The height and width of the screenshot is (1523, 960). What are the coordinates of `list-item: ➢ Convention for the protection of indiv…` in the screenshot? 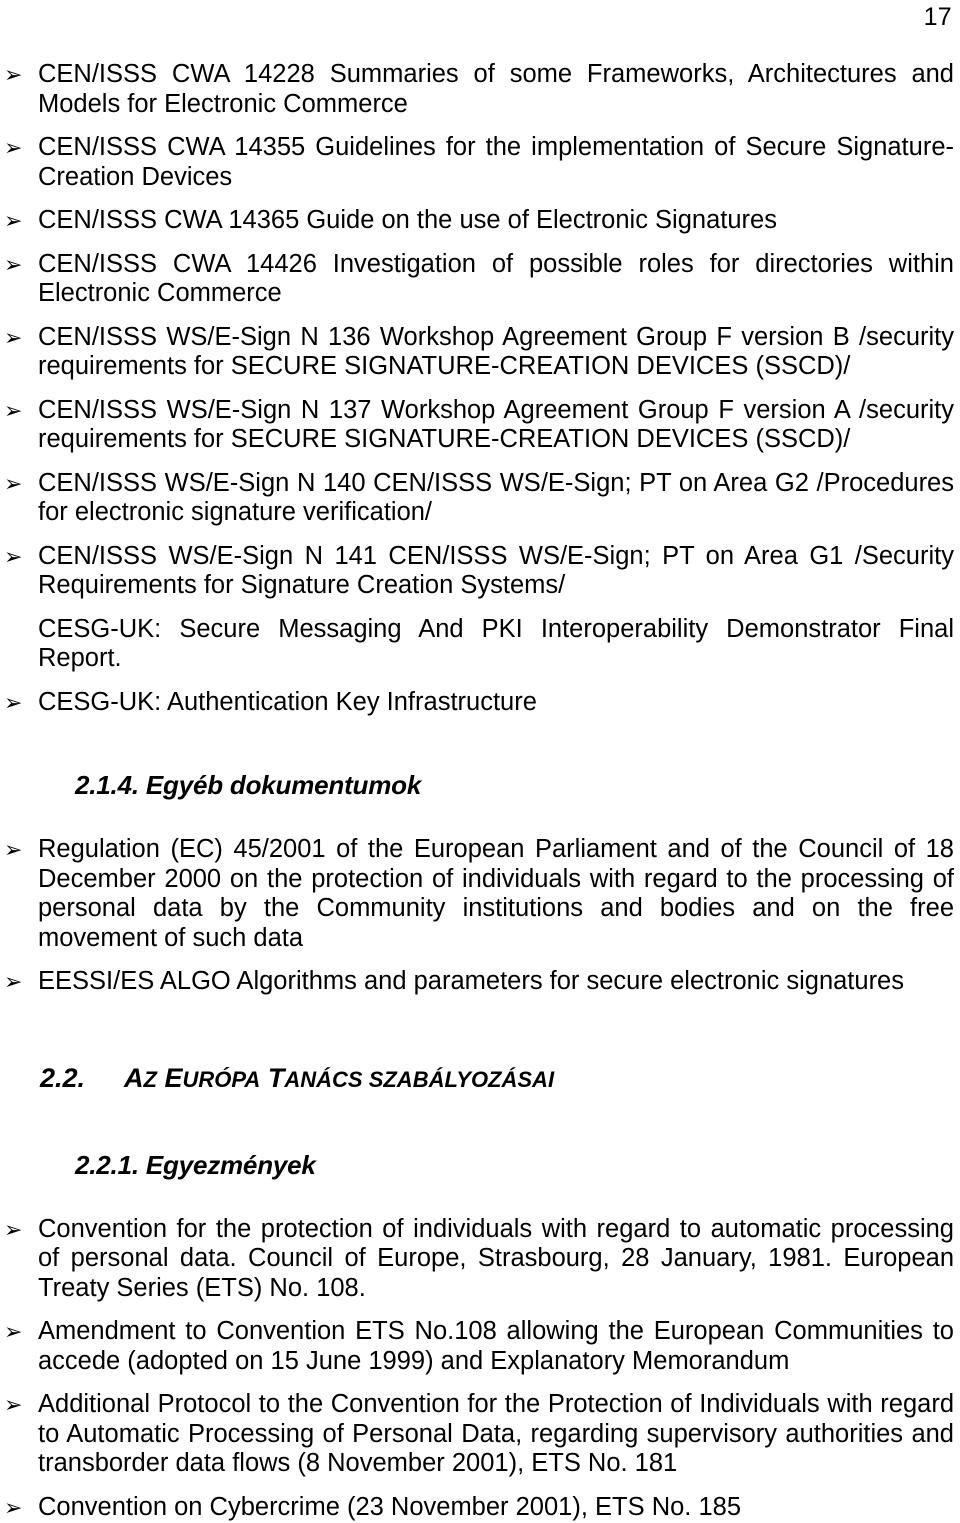 It's located at (479, 1259).